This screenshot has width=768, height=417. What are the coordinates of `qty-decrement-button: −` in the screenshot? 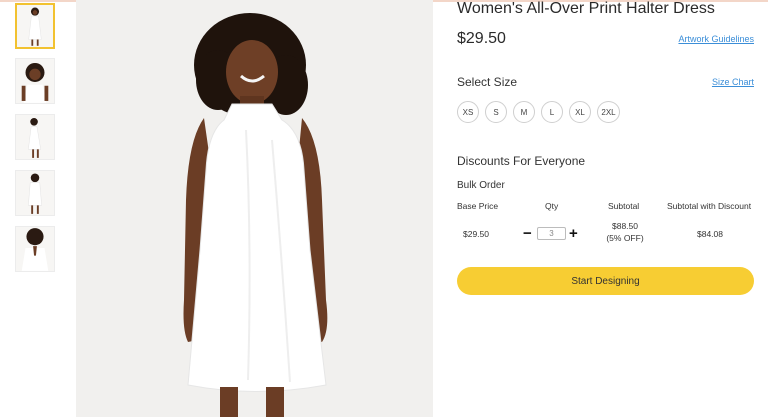 It's located at (527, 234).